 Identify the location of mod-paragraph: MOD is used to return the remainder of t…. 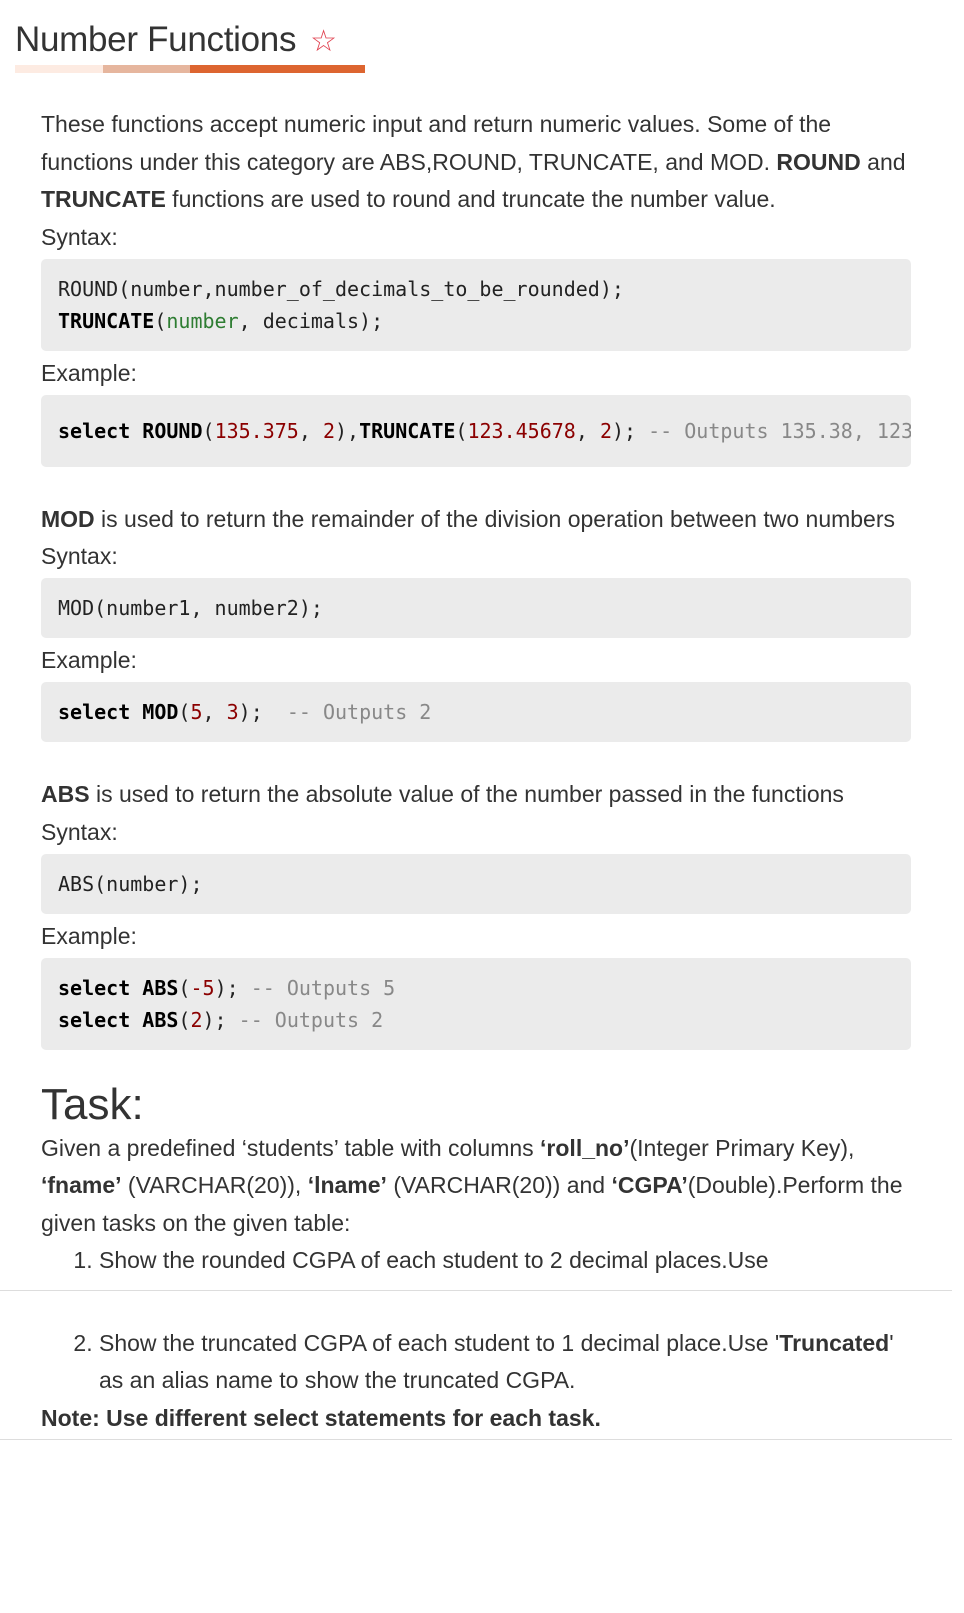
(468, 518).